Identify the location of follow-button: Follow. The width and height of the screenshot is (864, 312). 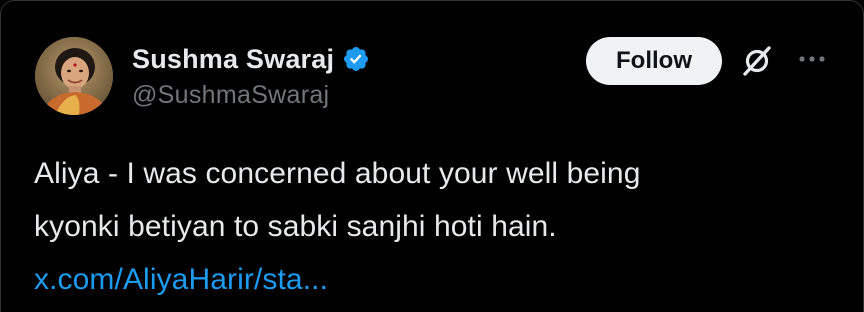
(654, 61).